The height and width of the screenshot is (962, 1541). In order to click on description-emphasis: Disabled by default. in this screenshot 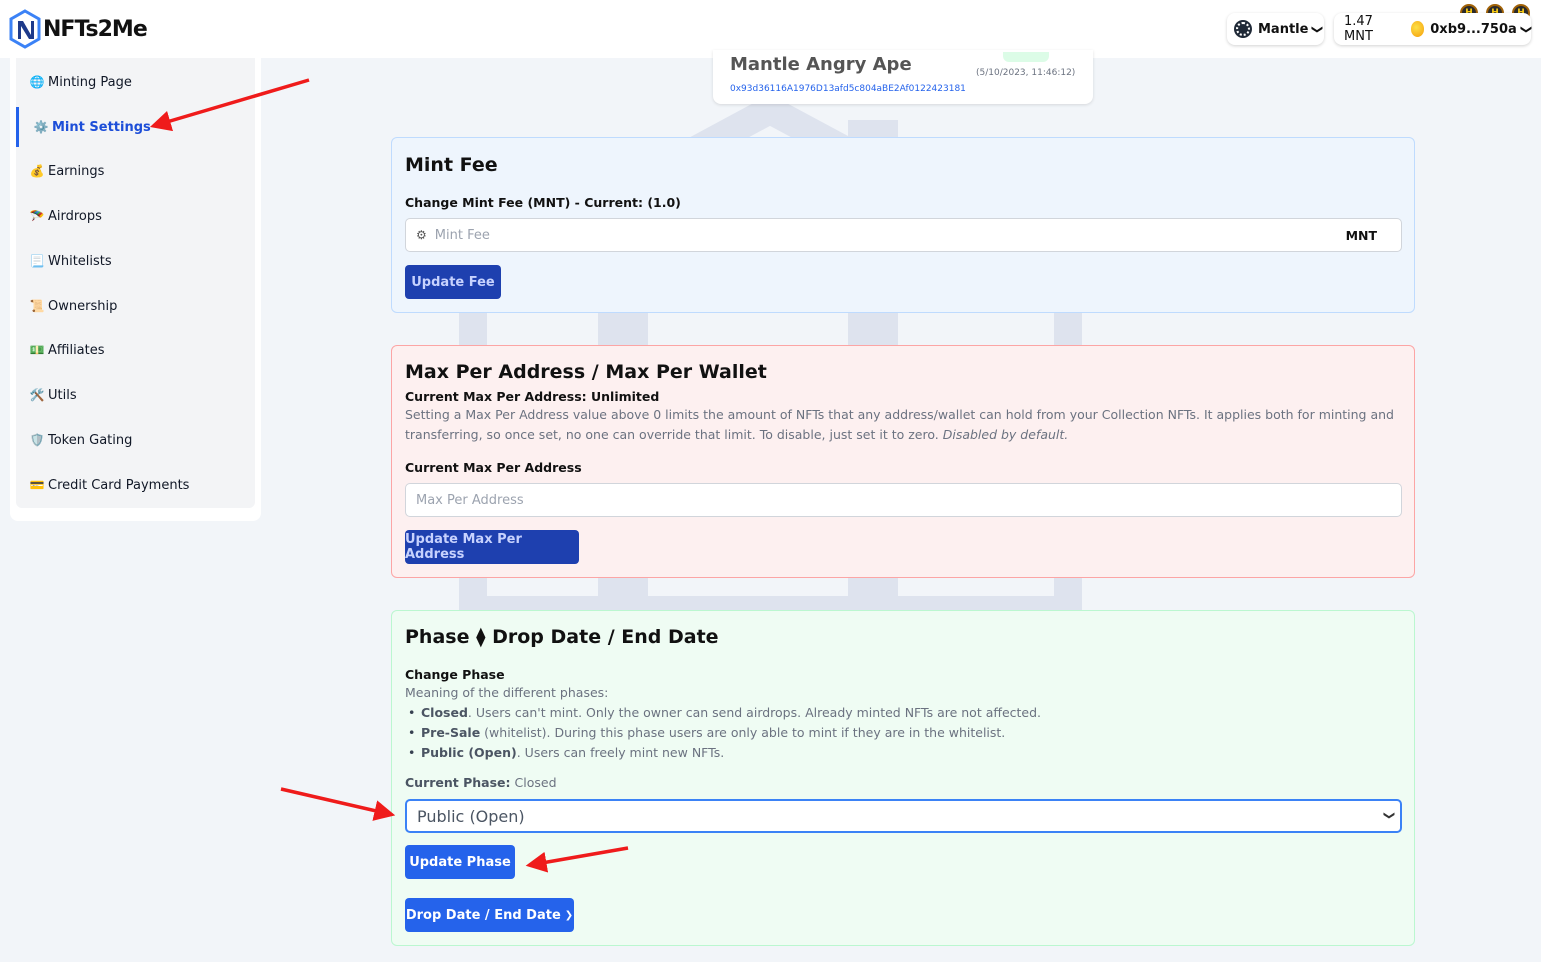, I will do `click(1005, 434)`.